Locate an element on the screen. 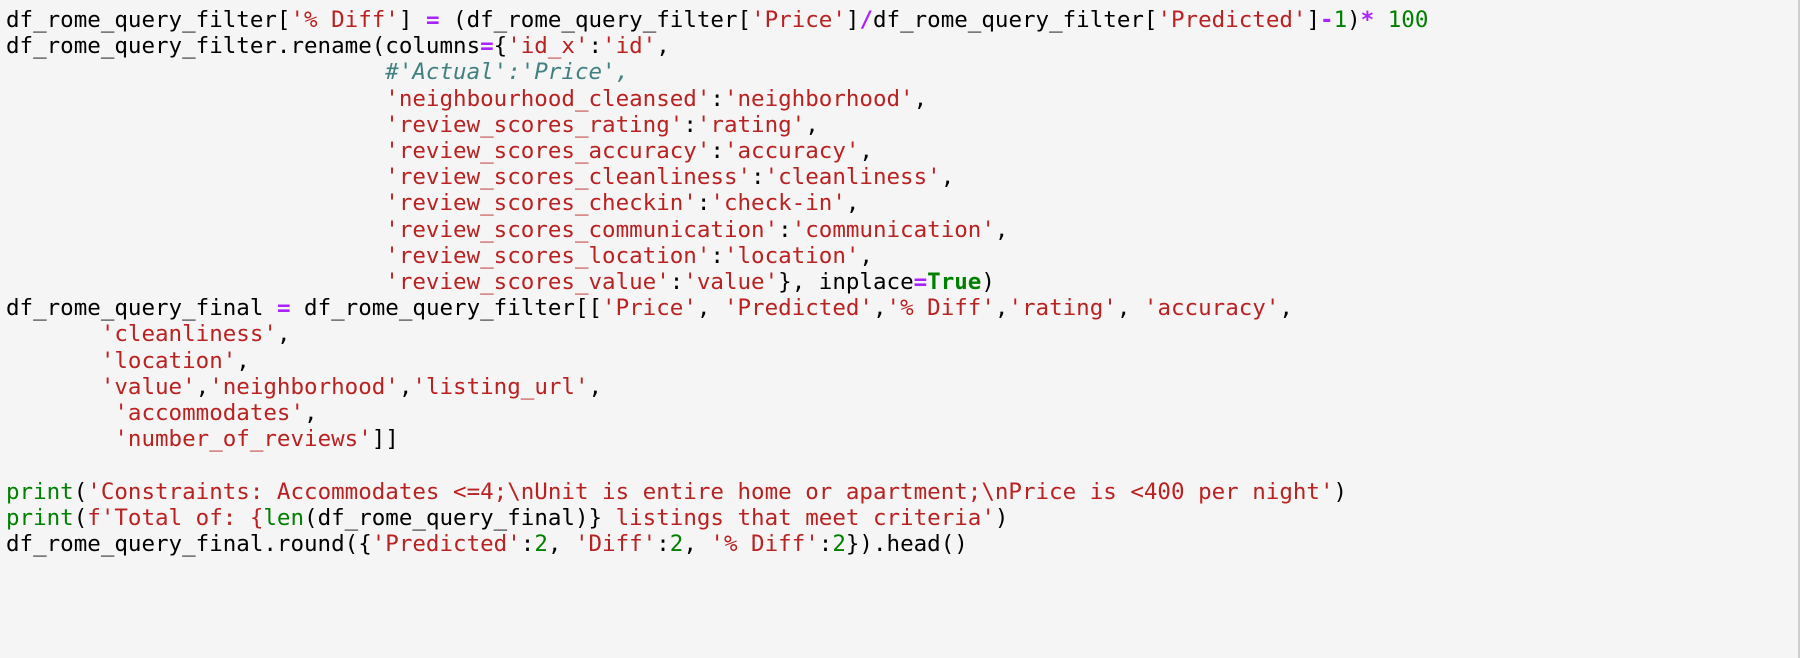  code-line: 'neighbourhood_cleansed':'neighborhood', is located at coordinates (902, 99).